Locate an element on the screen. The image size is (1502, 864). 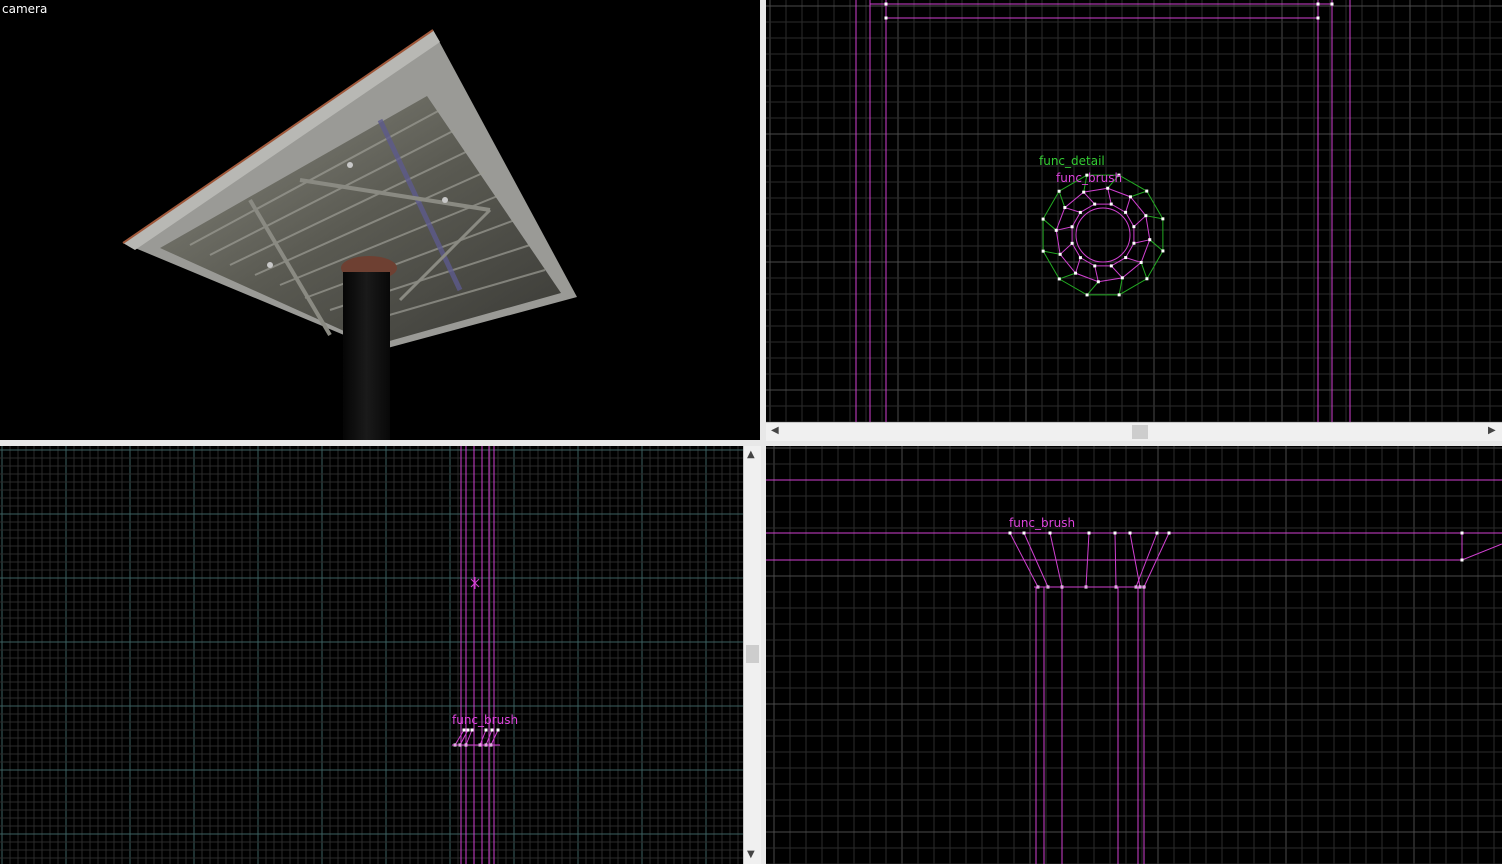
side-viewport-vscrollbar: ▲ ▼ is located at coordinates (752, 655).